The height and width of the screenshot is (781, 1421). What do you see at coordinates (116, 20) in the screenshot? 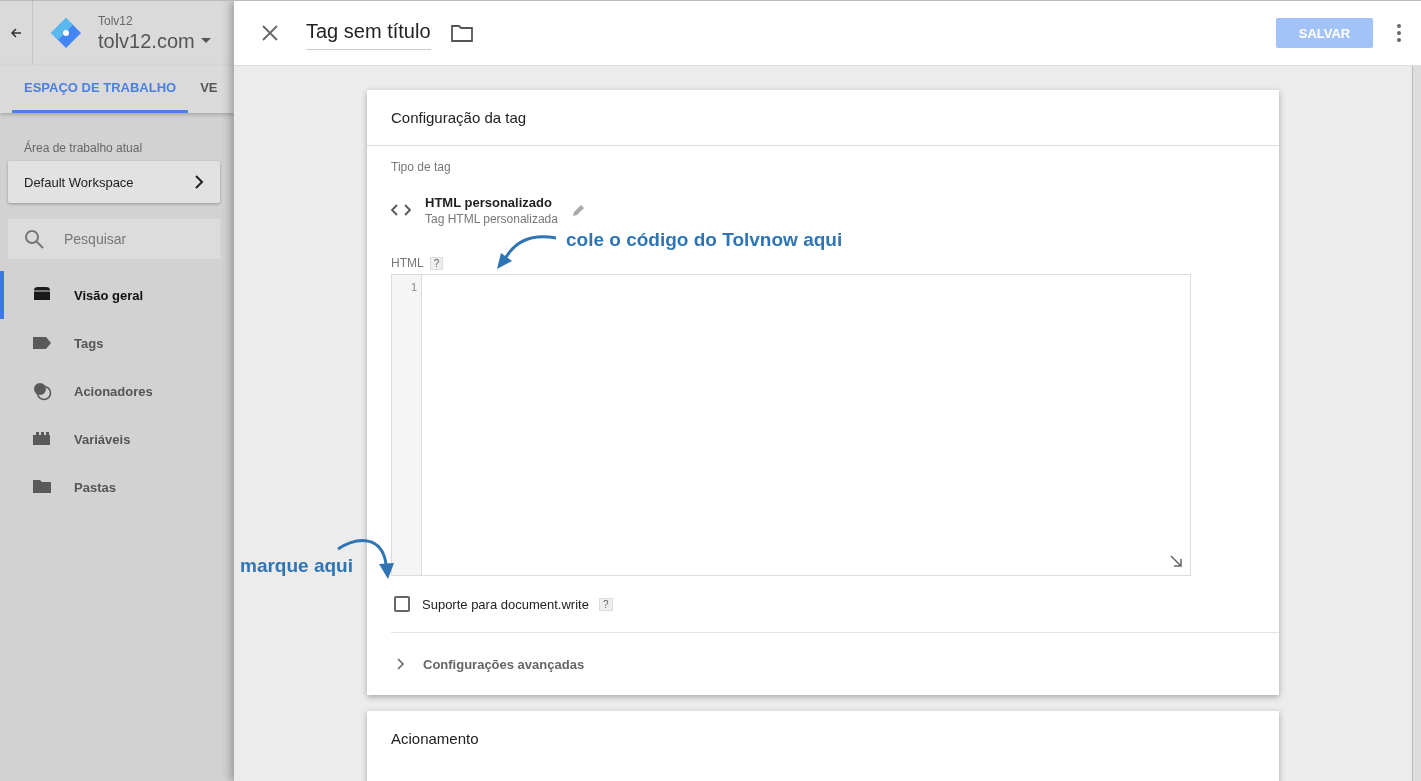
I see `account-name: Tolv12` at bounding box center [116, 20].